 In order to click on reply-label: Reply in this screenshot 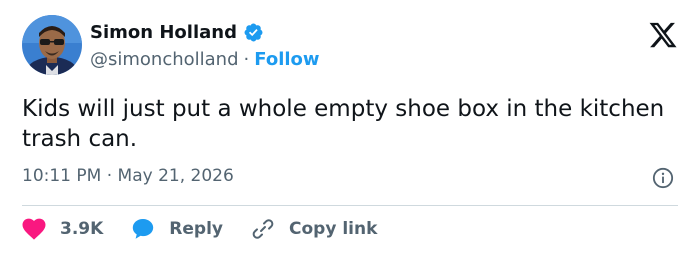, I will do `click(196, 229)`.